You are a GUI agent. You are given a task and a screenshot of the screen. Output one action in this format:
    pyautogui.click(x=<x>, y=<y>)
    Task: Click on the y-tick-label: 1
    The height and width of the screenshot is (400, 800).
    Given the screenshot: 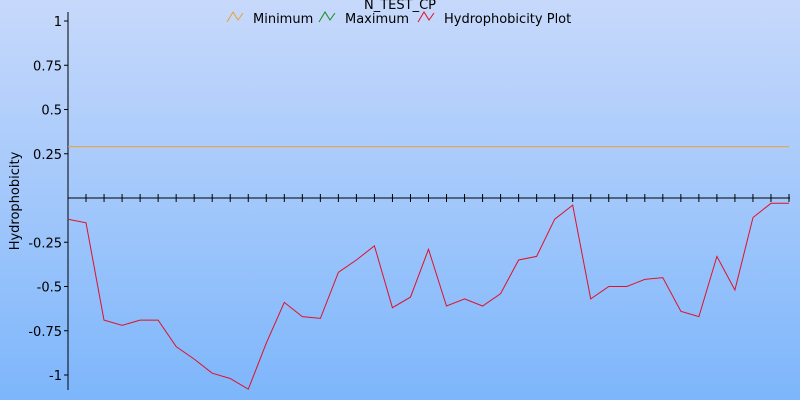 What is the action you would take?
    pyautogui.click(x=58, y=22)
    